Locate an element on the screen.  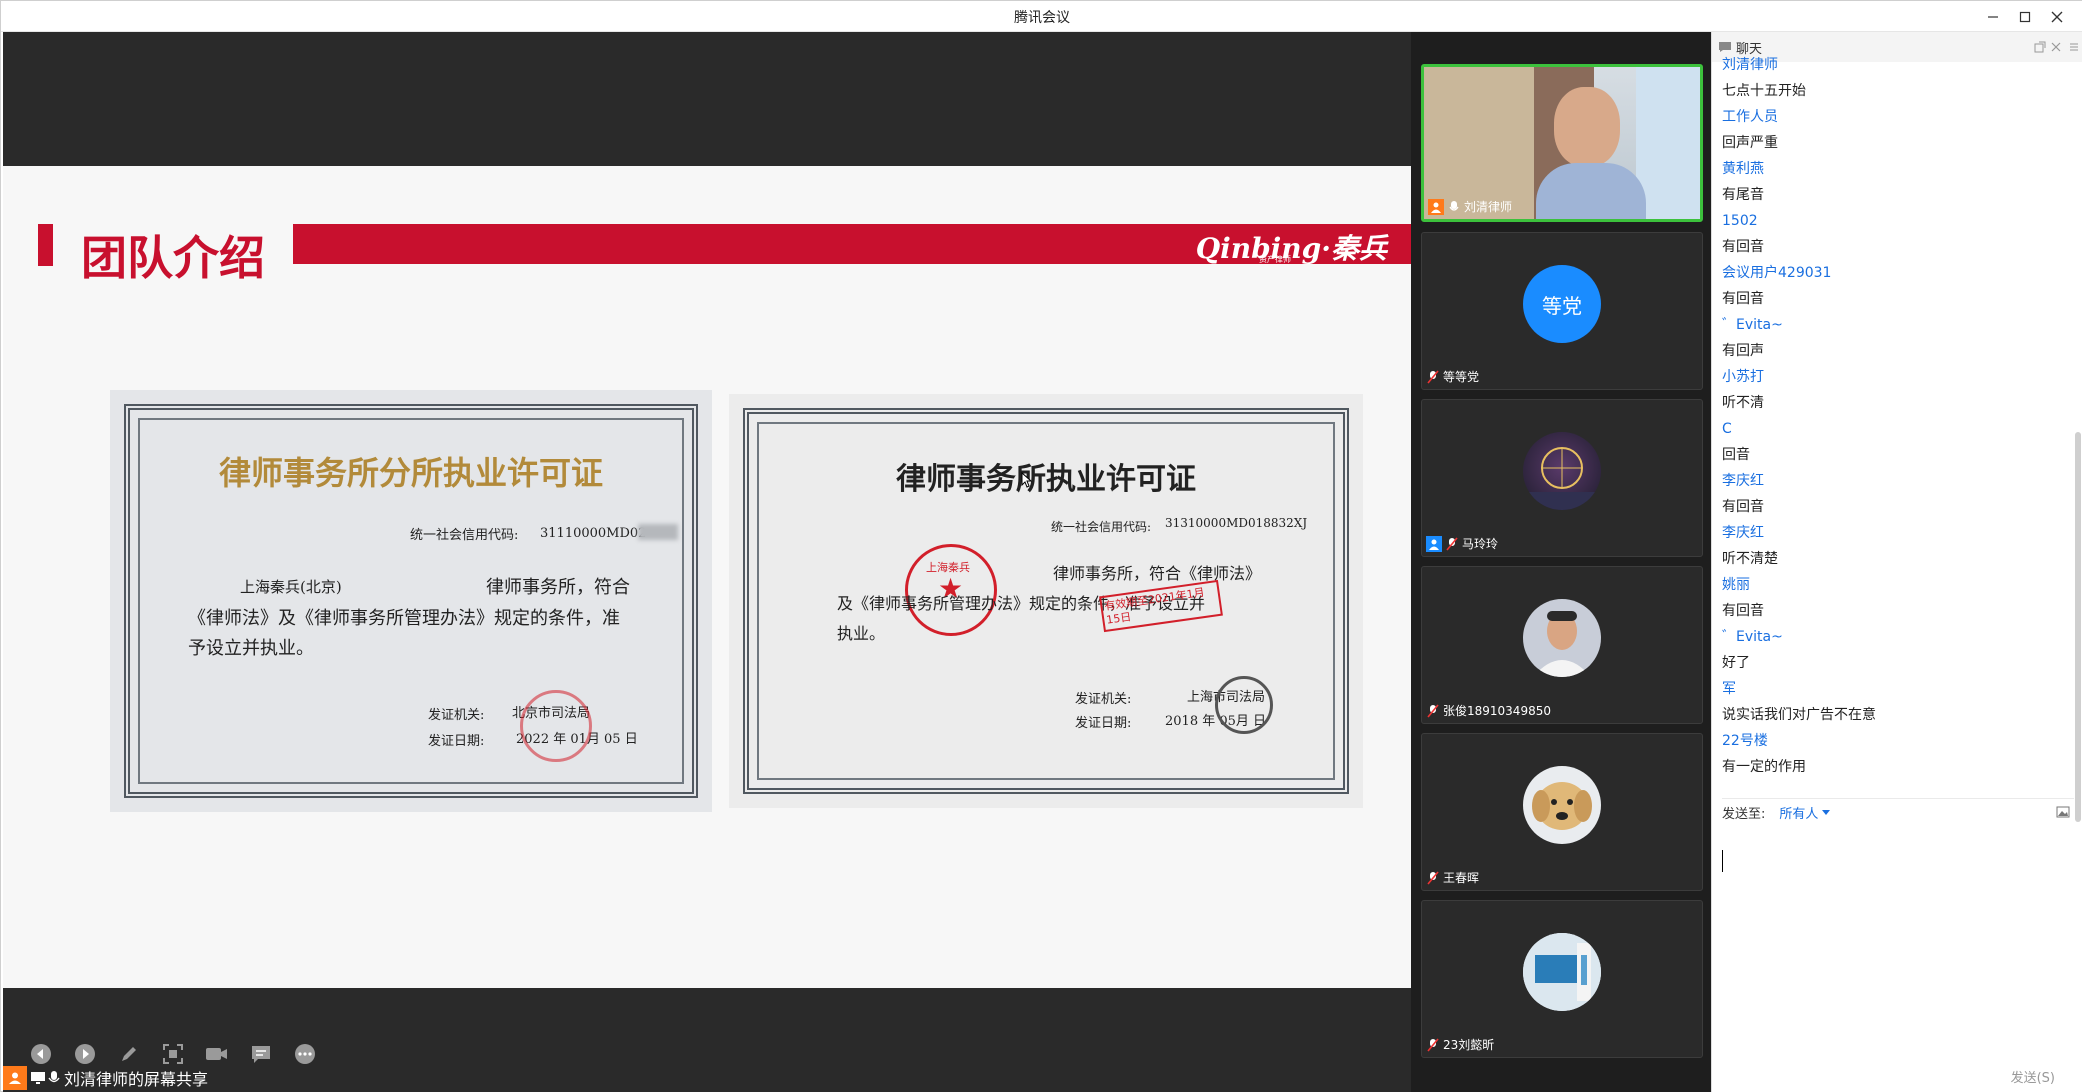
redacted-block is located at coordinates (658, 532).